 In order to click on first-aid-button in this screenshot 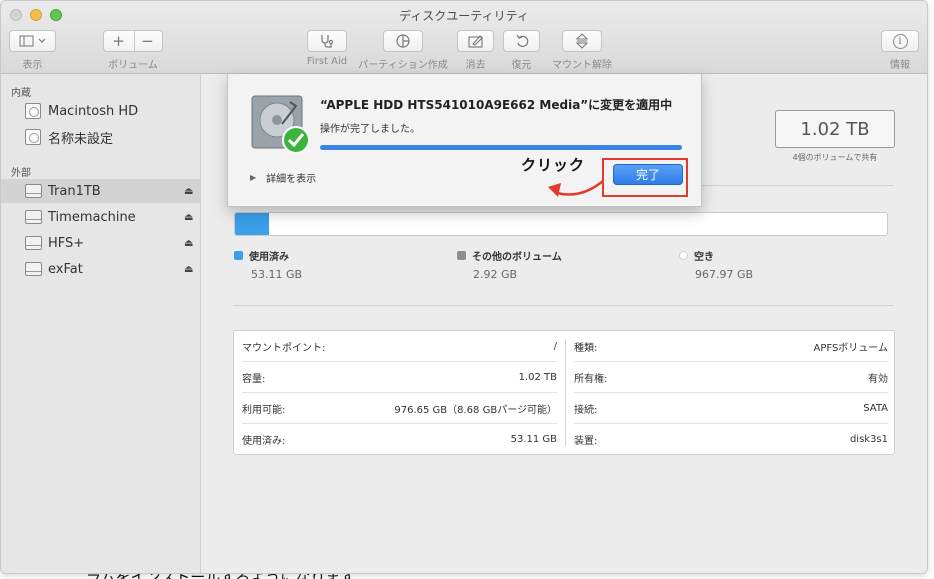, I will do `click(327, 41)`.